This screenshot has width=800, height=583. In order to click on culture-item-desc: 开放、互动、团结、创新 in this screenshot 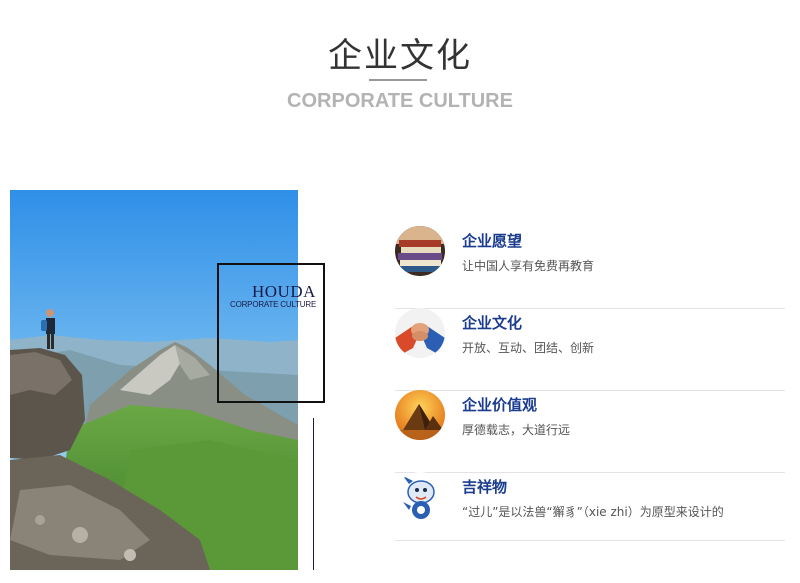, I will do `click(528, 348)`.